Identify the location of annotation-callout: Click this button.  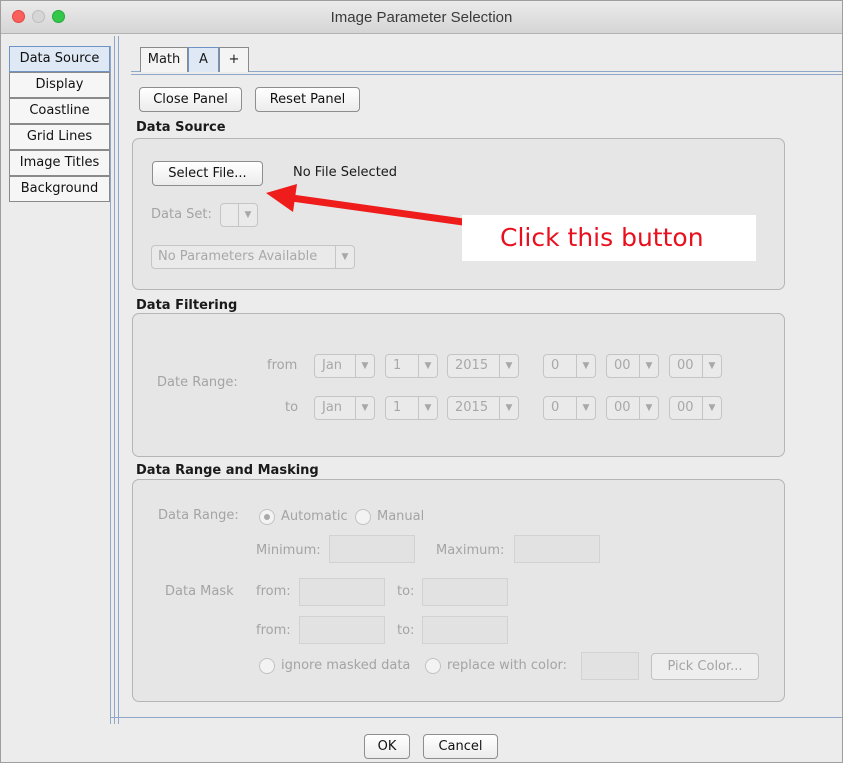
(609, 238).